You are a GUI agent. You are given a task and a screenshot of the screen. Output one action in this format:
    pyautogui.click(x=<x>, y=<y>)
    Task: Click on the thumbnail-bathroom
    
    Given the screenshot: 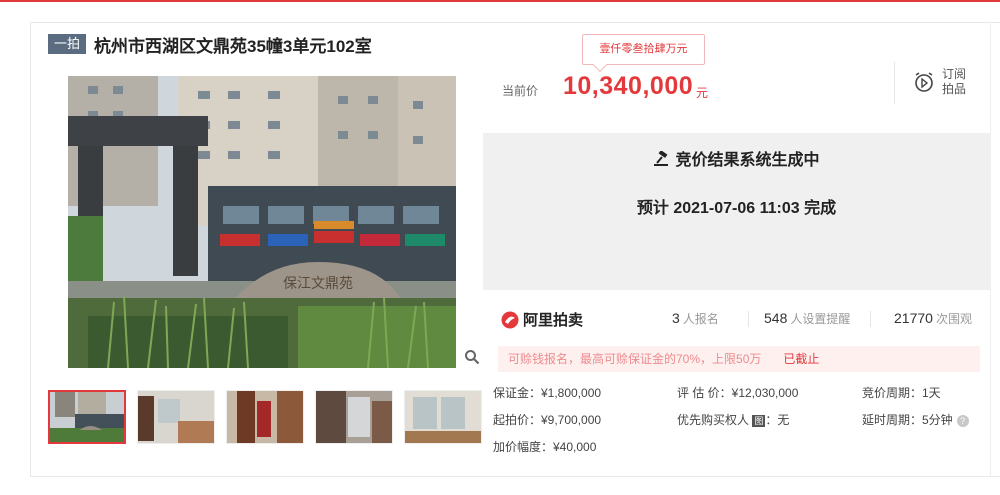 What is the action you would take?
    pyautogui.click(x=354, y=417)
    